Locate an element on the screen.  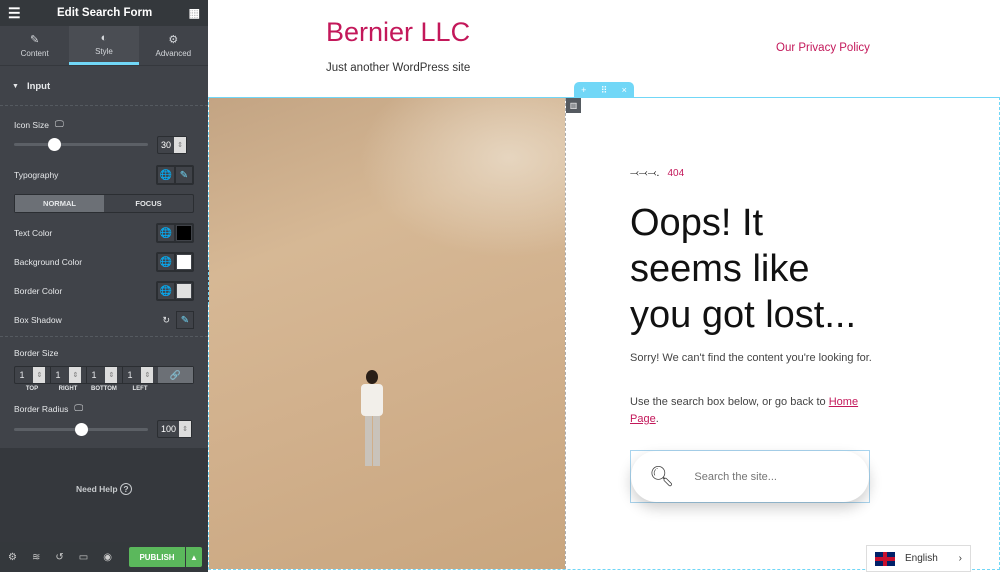
link-values-button: 🔗 is located at coordinates (175, 375).